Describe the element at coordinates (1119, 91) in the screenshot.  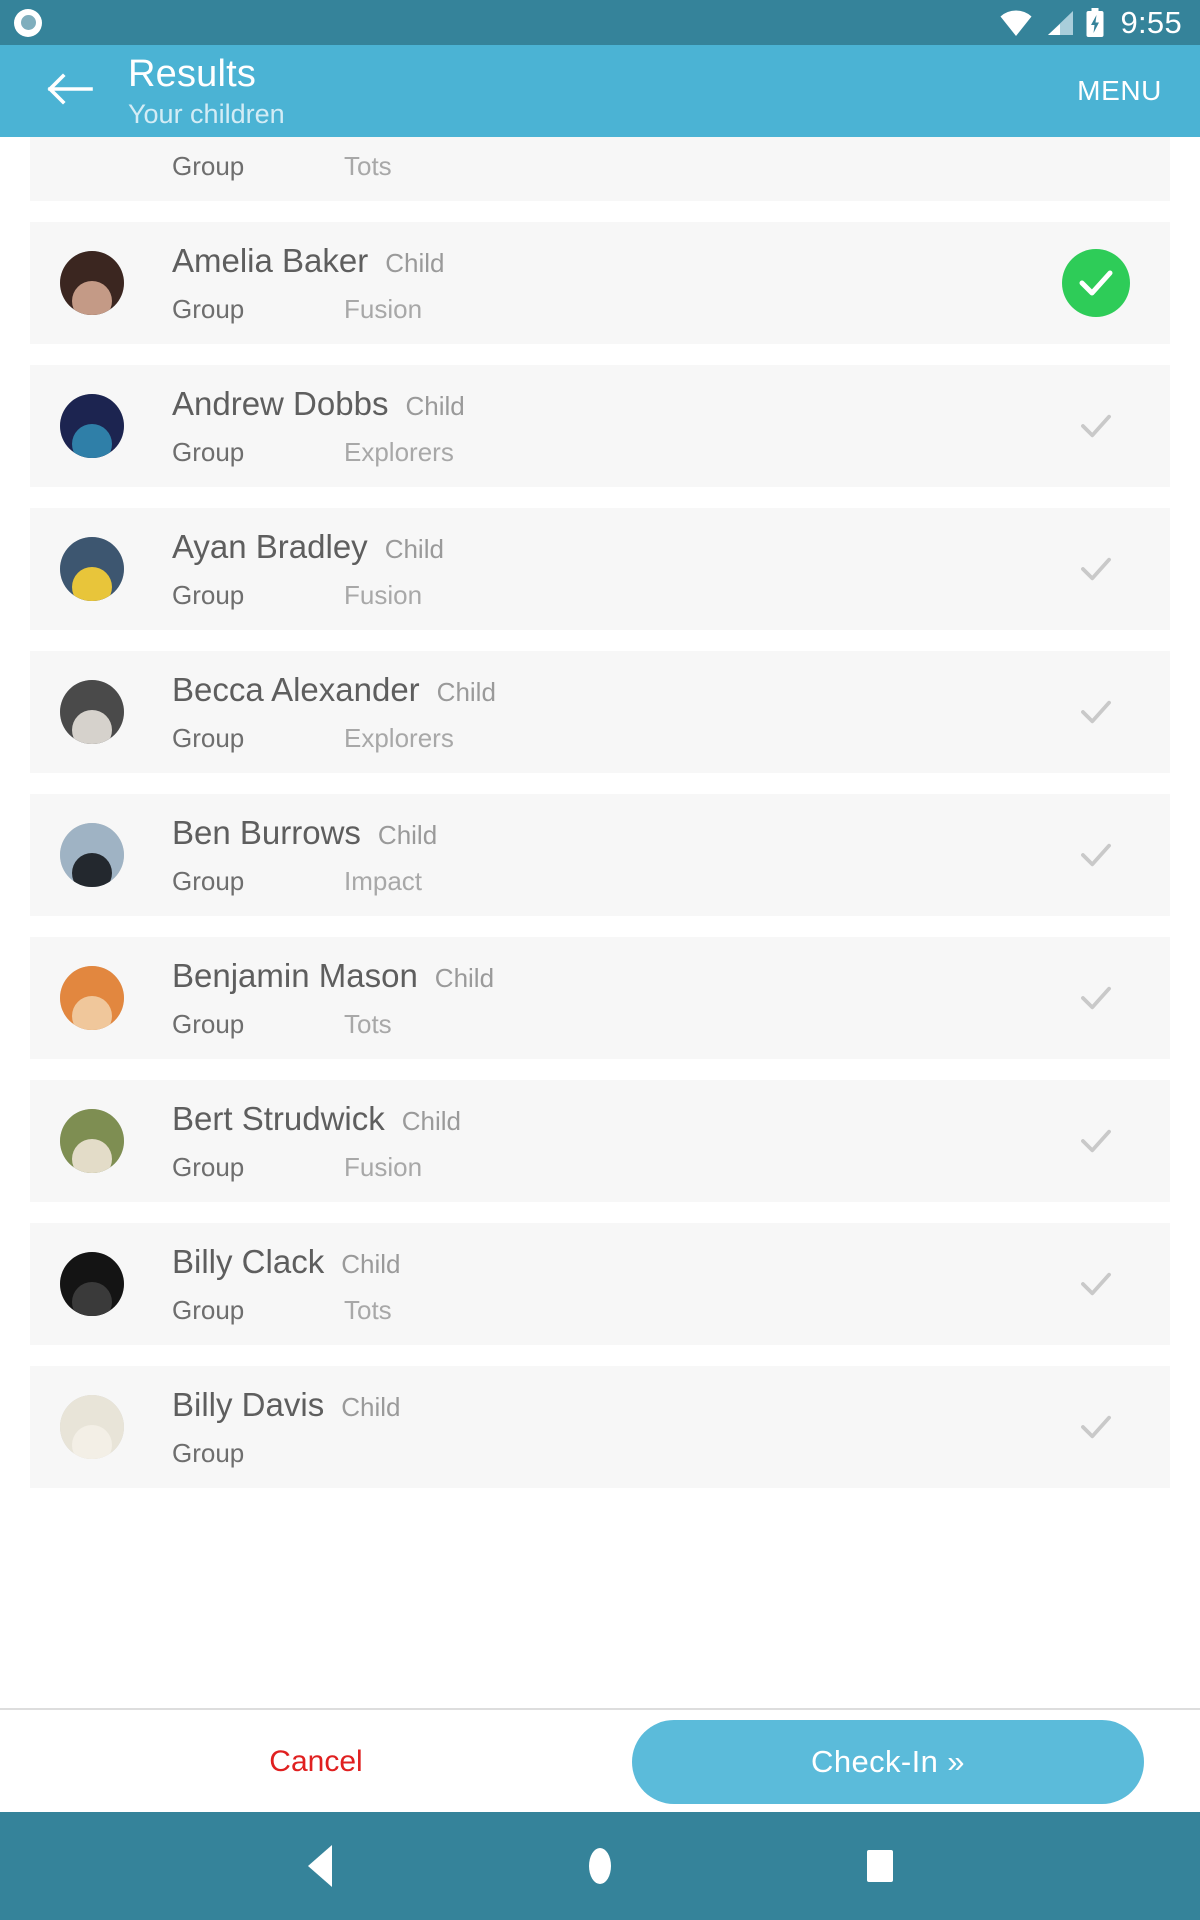
I see `menu-button: MENU` at that location.